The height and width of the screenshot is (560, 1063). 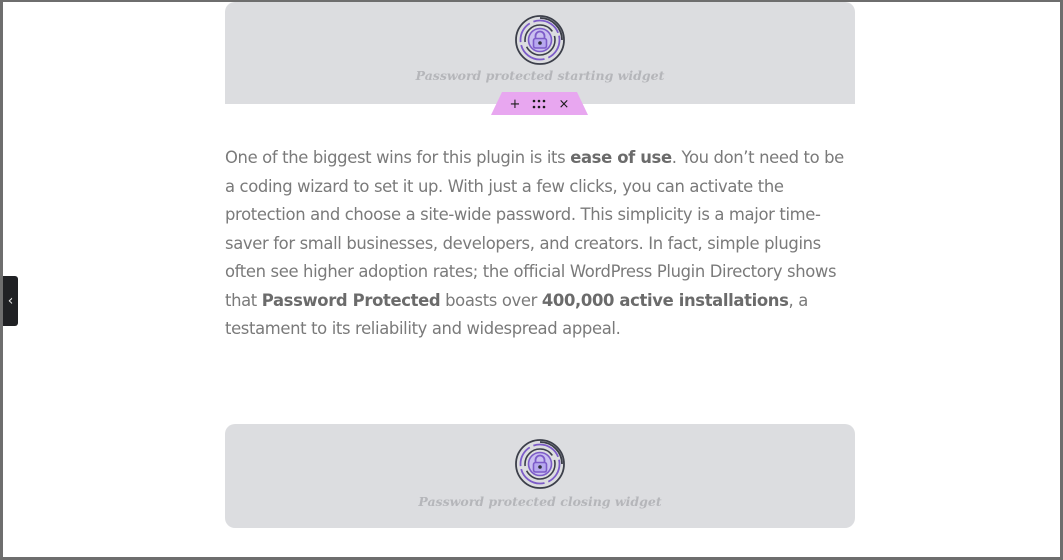 I want to click on bold-ease-of-use: ease of use, so click(x=621, y=157).